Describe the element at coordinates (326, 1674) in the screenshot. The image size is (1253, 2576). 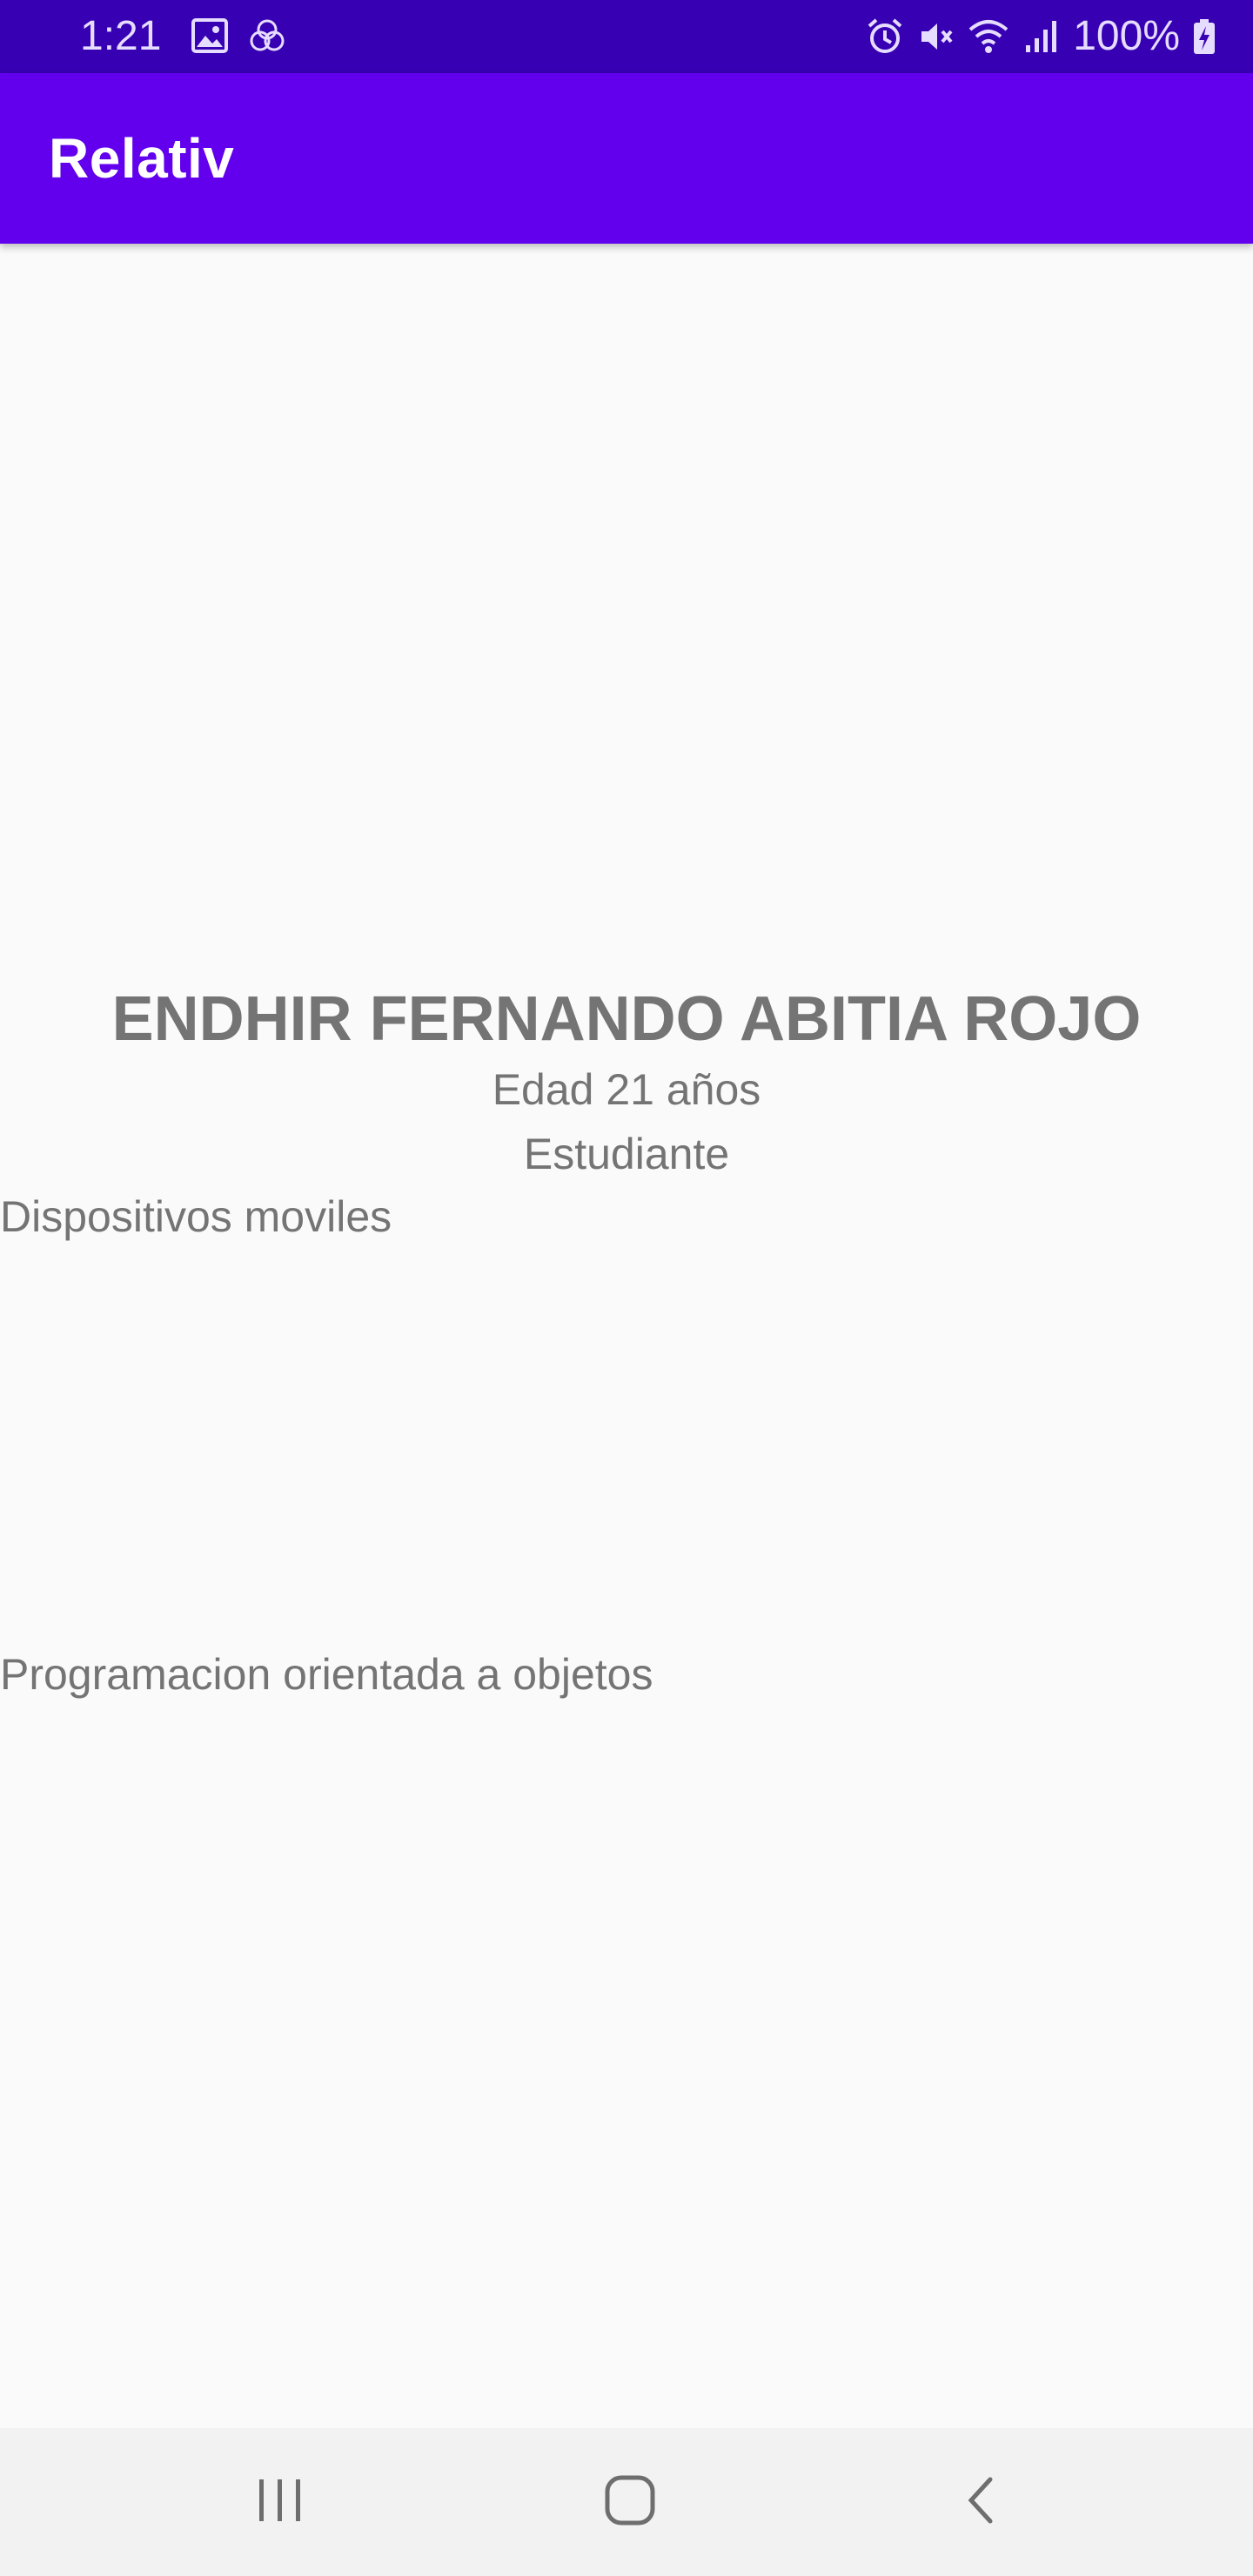
I see `course-programacion-oo: Programacion orientada a objetos` at that location.